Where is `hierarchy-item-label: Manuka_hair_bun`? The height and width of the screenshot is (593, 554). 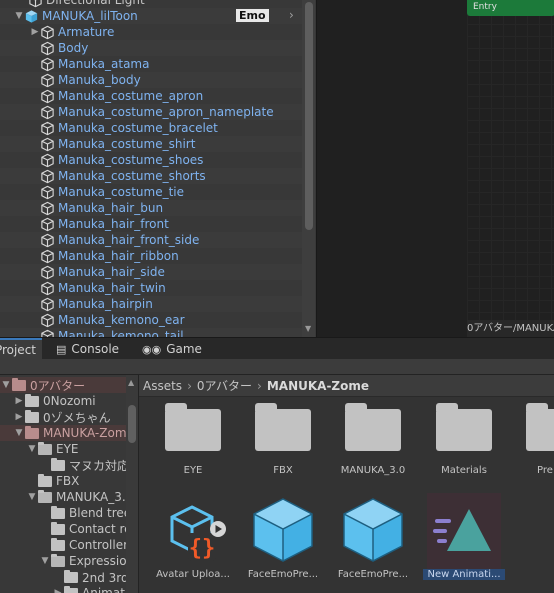
hierarchy-item-label: Manuka_hair_bun is located at coordinates (111, 208).